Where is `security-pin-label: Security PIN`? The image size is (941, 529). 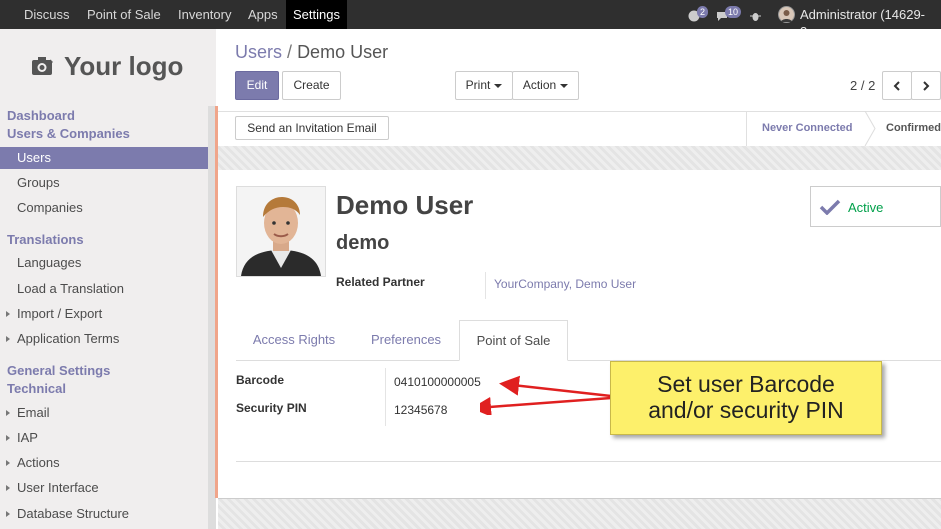
security-pin-label: Security PIN is located at coordinates (271, 408).